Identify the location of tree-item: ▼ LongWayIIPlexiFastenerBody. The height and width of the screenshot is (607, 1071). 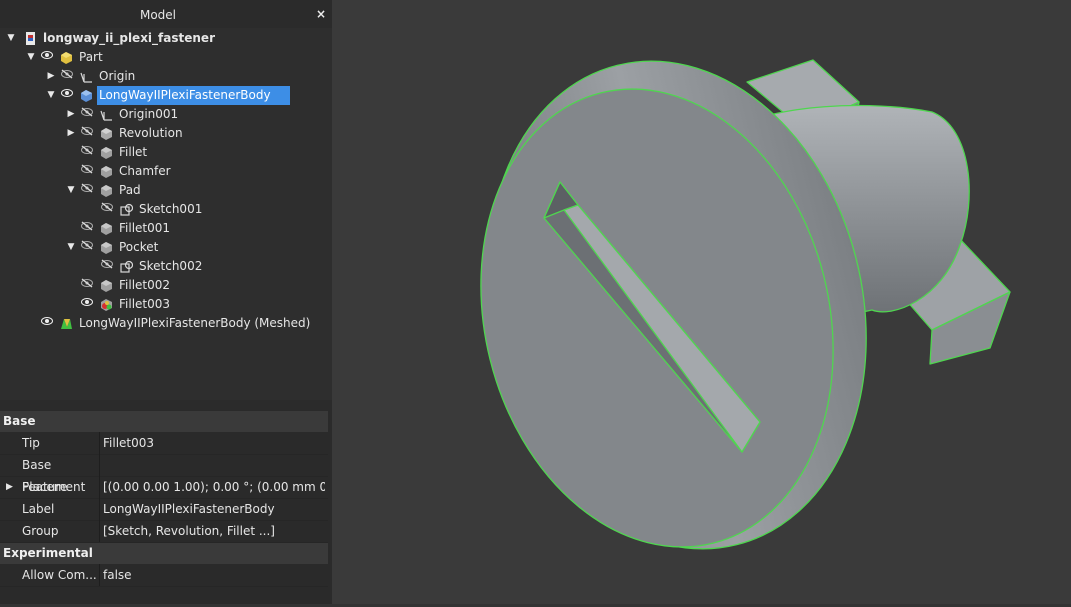
(166, 95).